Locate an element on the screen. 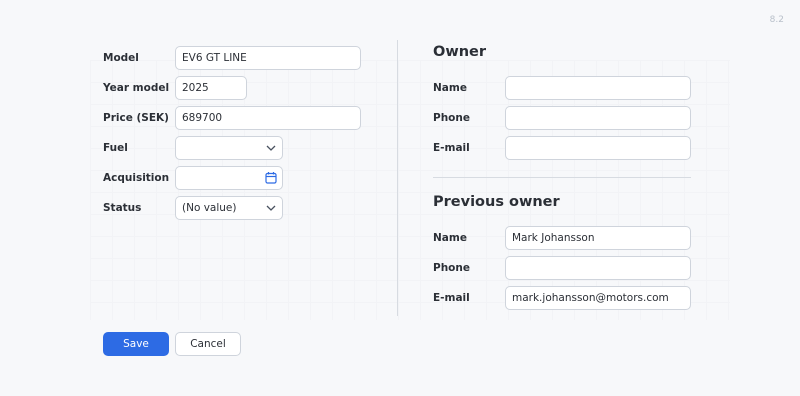 The width and height of the screenshot is (800, 396). version-label: 8.2 is located at coordinates (776, 20).